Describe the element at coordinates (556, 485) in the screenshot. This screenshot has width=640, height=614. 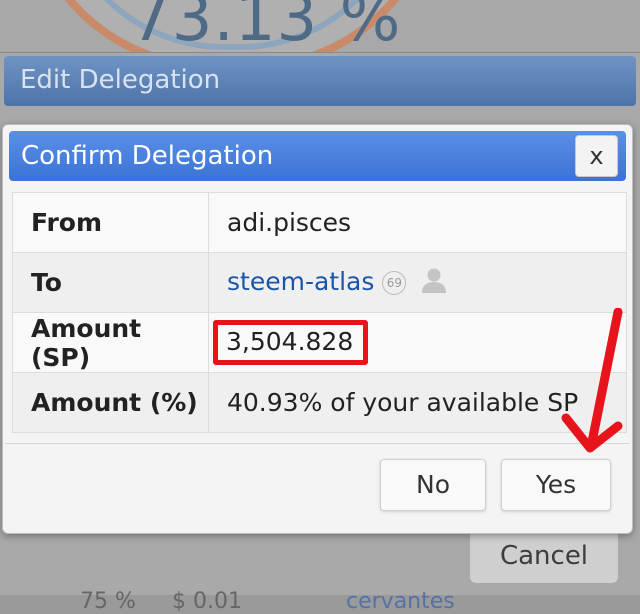
I see `yes-button: Yes` at that location.